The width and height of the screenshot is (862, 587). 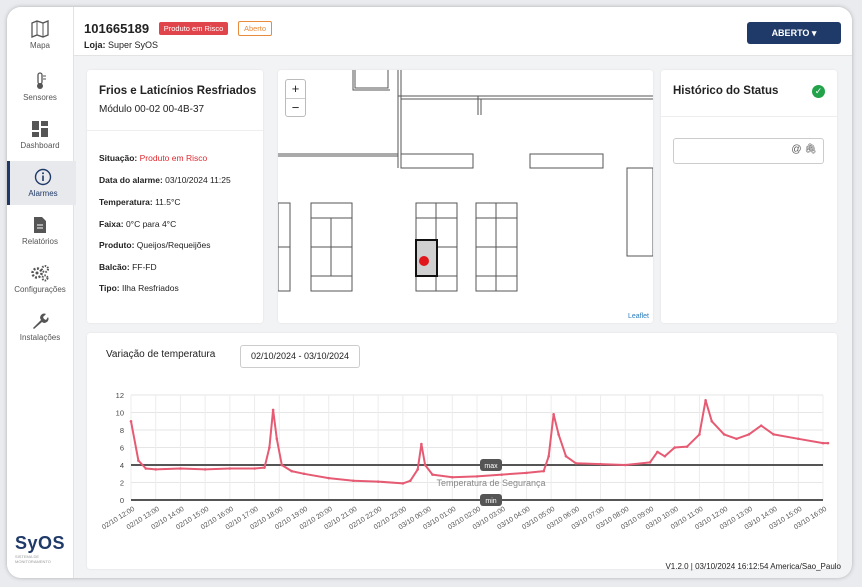 What do you see at coordinates (638, 316) in the screenshot?
I see `leaflet-attribution: Leaflet` at bounding box center [638, 316].